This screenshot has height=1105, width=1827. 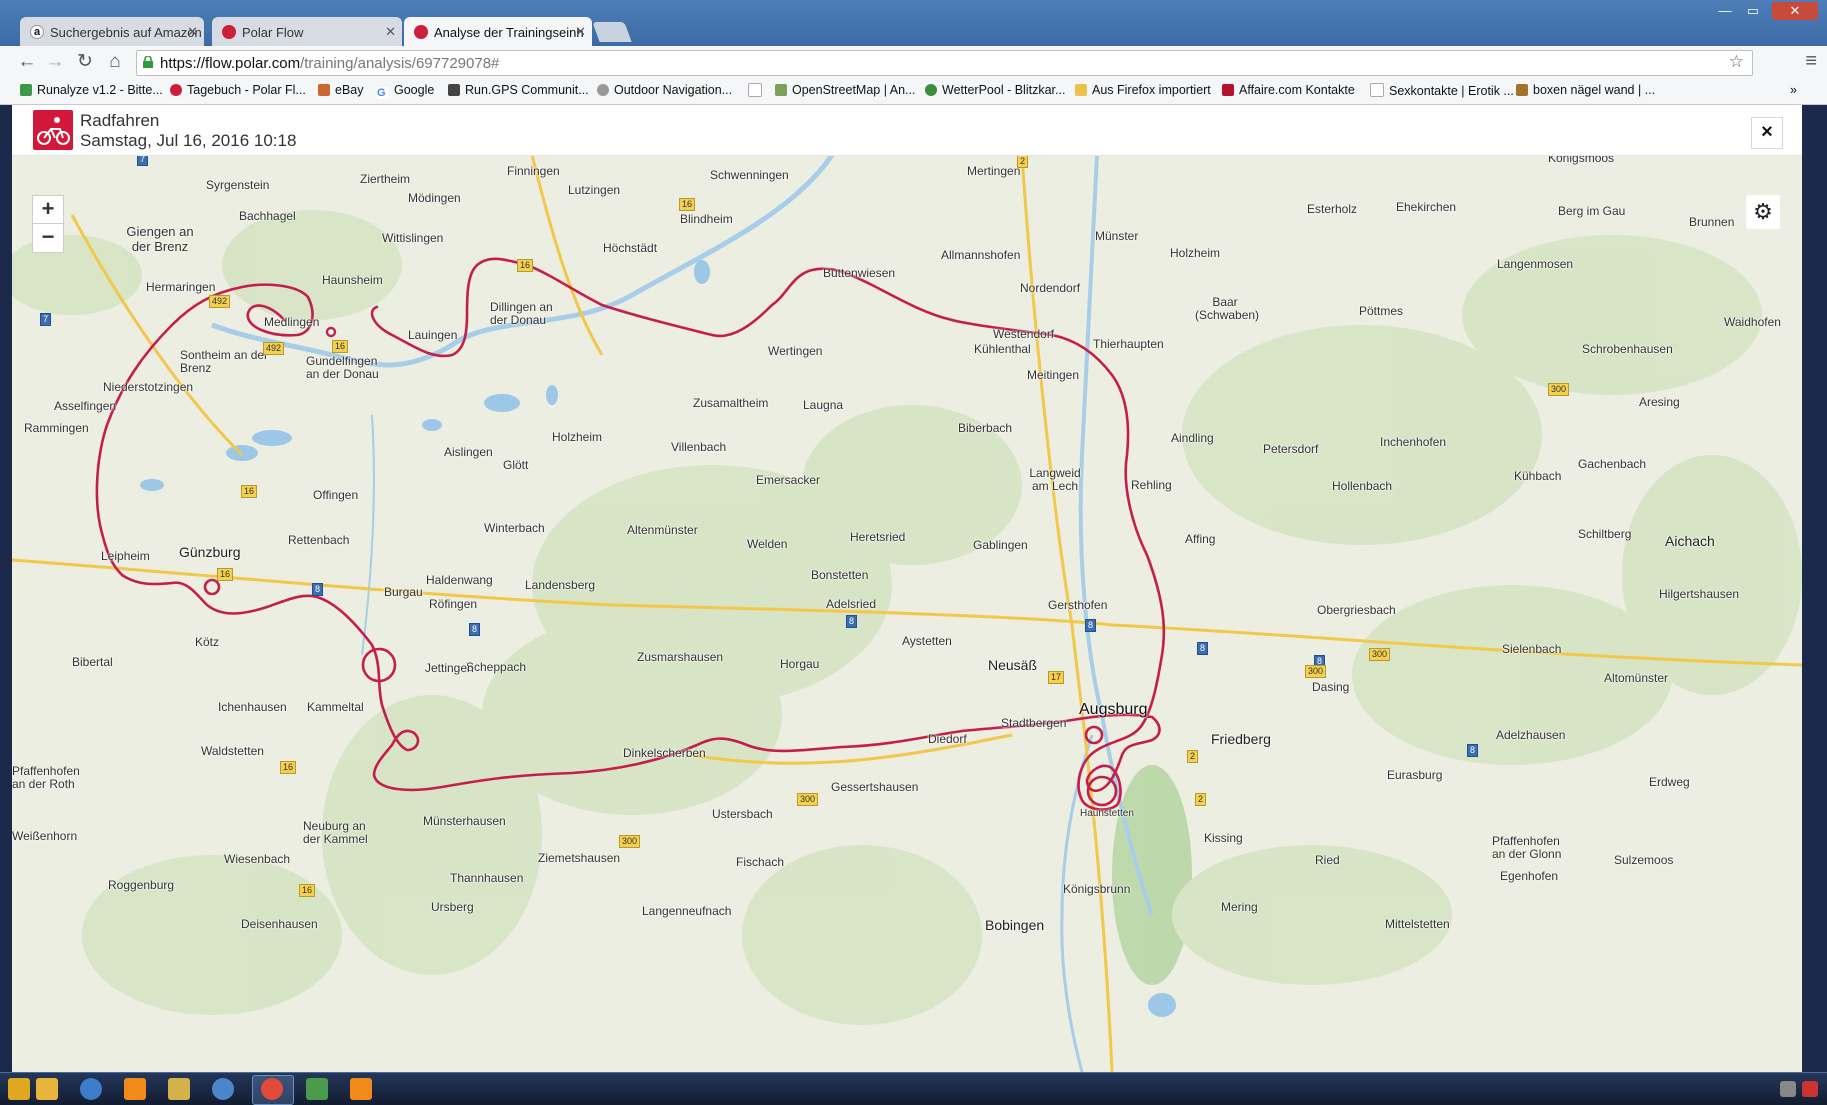 I want to click on close-button: ×, so click(x=1767, y=133).